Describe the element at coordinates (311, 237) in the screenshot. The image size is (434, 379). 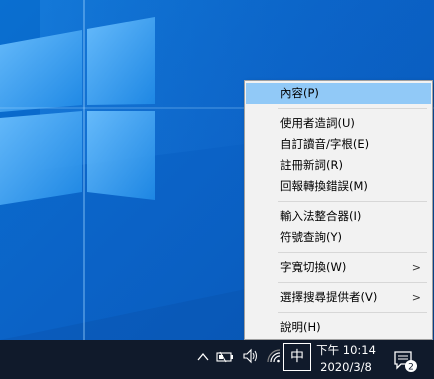
I see `menu-item-label: 符號查詢(Y)` at that location.